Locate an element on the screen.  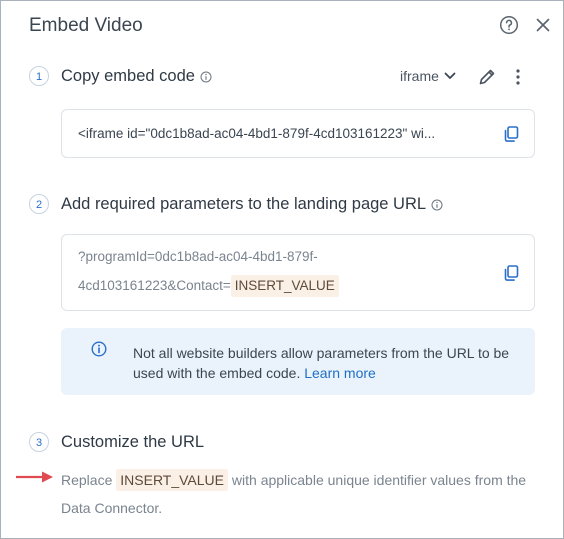
dialog-title: Embed Video is located at coordinates (86, 25).